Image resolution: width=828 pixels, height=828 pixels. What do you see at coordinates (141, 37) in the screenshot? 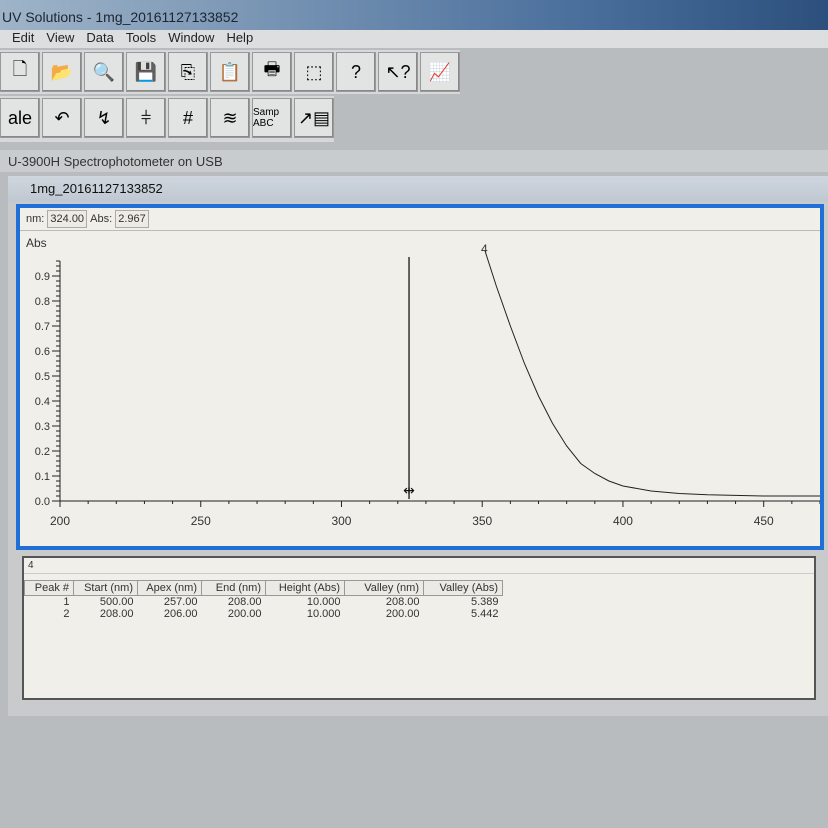
I see `menu-tools: Tools` at bounding box center [141, 37].